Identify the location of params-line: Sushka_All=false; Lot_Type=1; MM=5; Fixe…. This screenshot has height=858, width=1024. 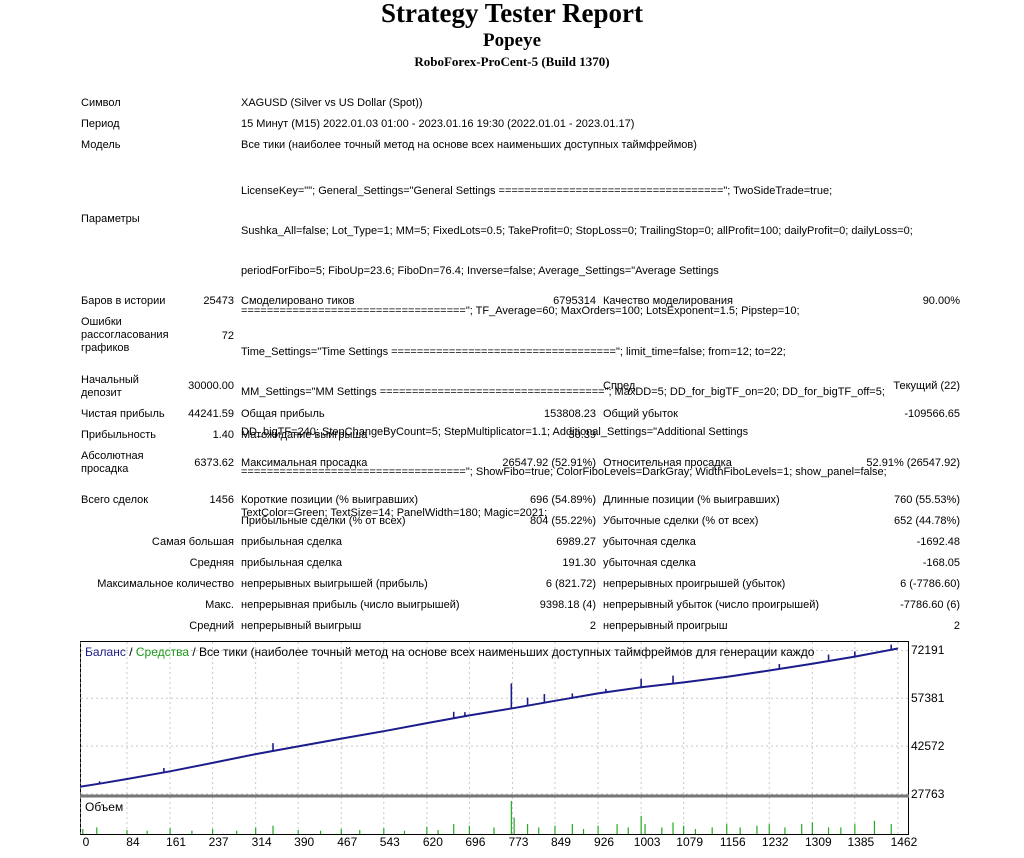
(577, 231).